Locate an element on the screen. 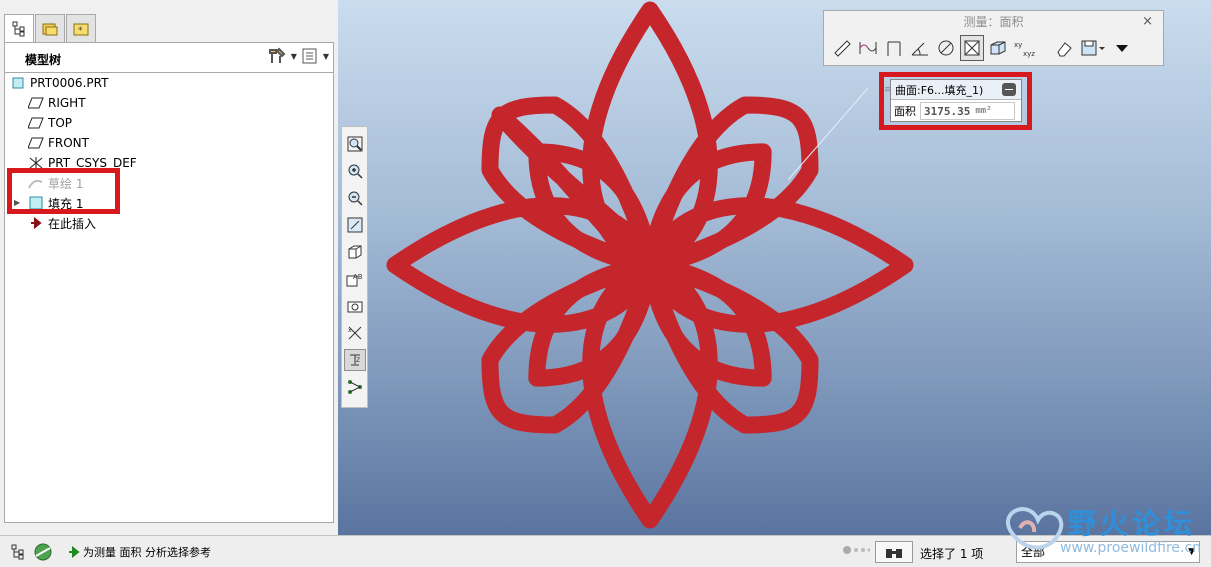 This screenshot has height=567, width=1211. annotation-display-button: Z is located at coordinates (355, 360).